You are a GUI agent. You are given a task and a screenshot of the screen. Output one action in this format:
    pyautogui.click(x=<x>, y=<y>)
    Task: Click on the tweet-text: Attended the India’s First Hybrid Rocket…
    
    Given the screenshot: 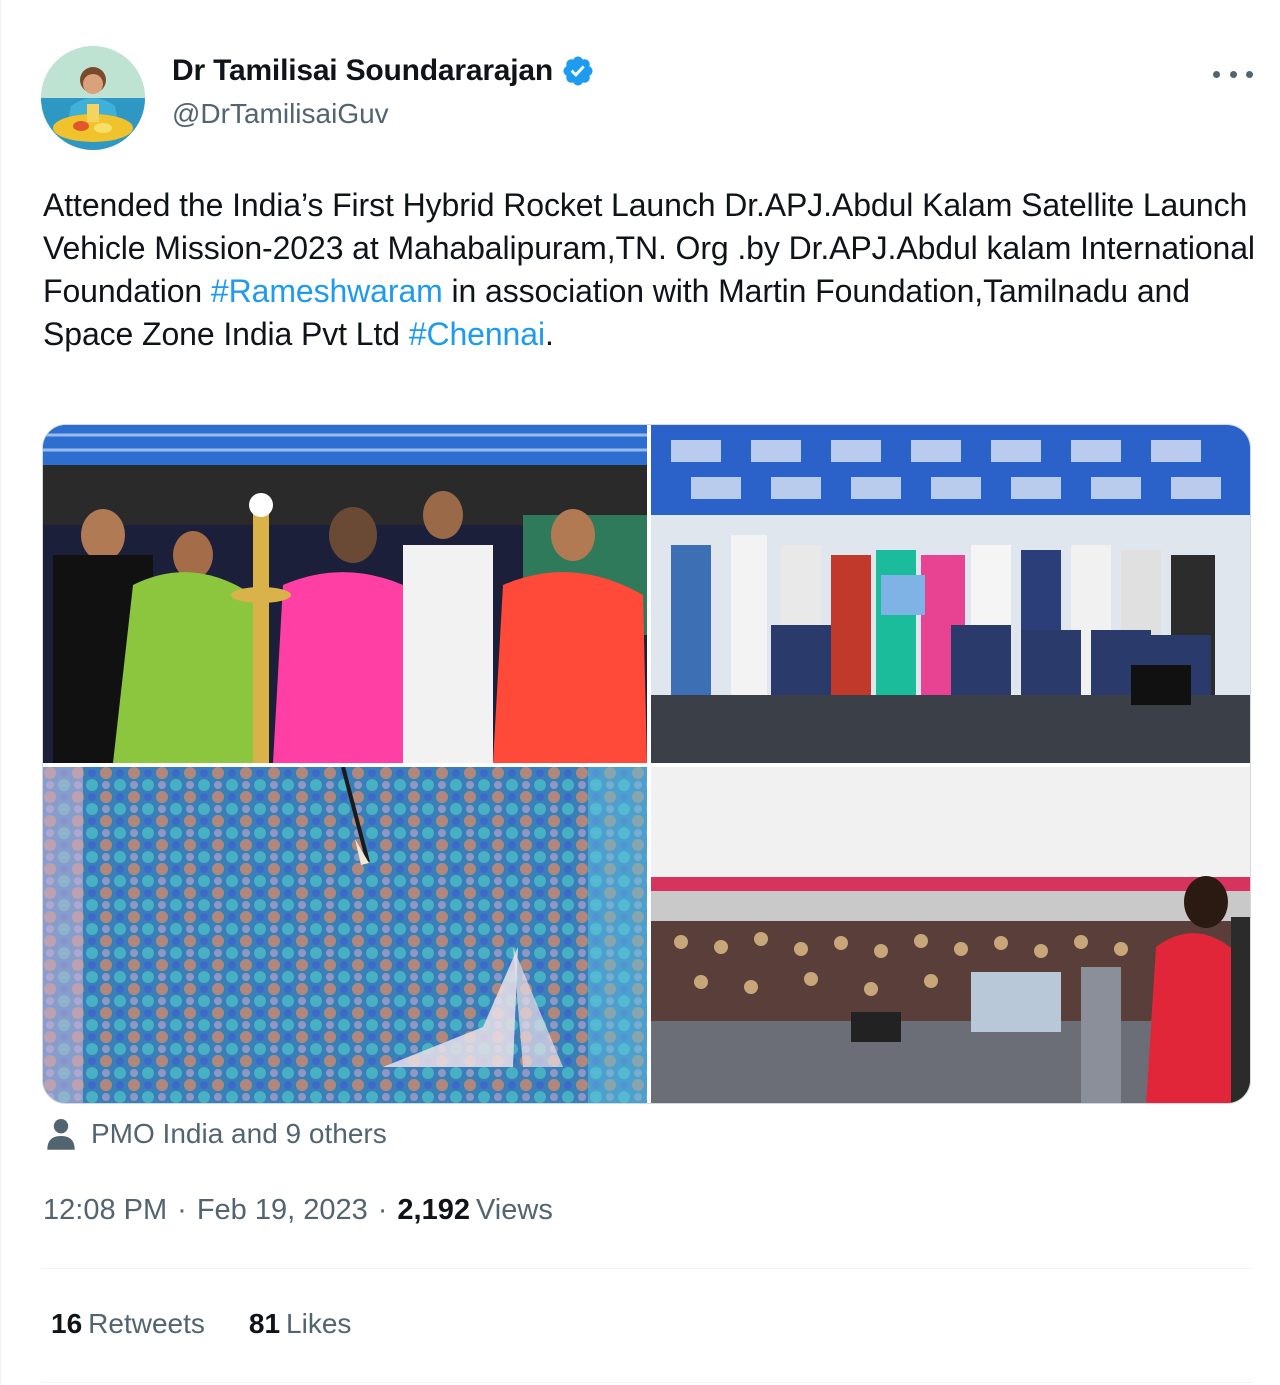 What is the action you would take?
    pyautogui.click(x=650, y=270)
    